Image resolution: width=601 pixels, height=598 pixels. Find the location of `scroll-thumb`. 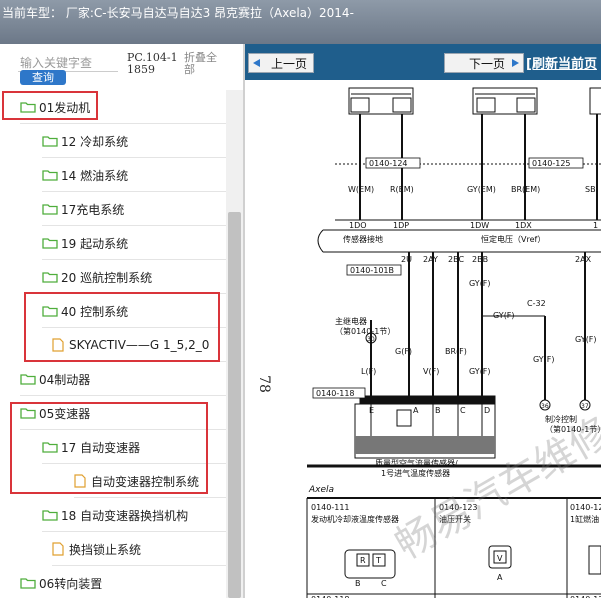

scroll-thumb is located at coordinates (234, 405).